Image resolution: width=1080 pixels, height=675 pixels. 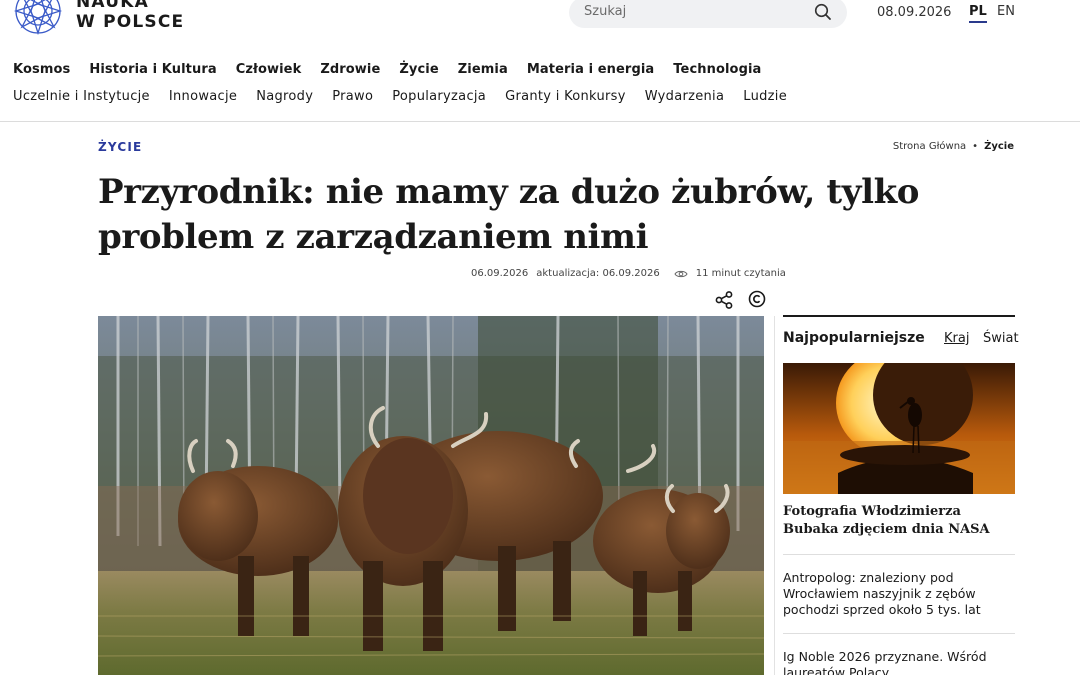 I want to click on breadcrumb-home: Strona Główna, so click(x=929, y=146).